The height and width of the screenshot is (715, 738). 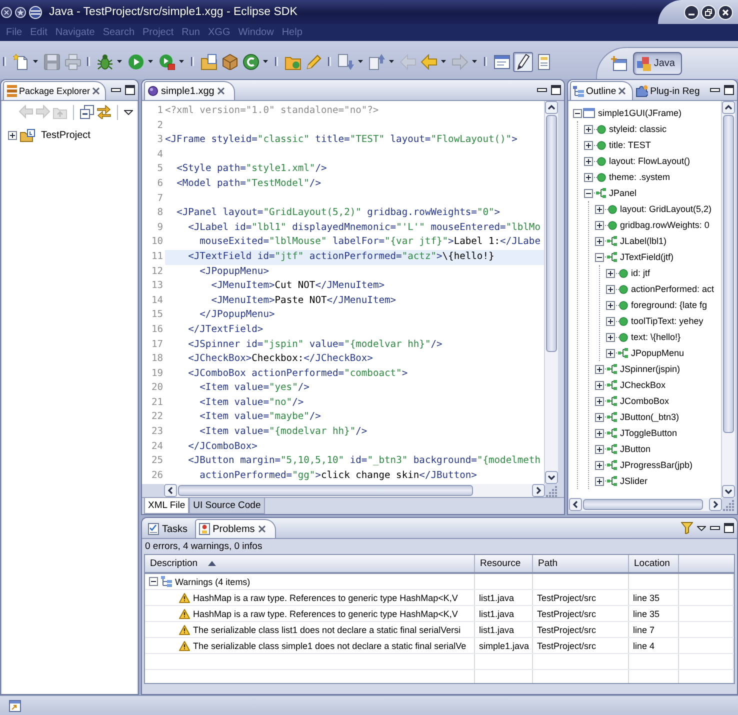 What do you see at coordinates (635, 449) in the screenshot?
I see `tree-item: JButton` at bounding box center [635, 449].